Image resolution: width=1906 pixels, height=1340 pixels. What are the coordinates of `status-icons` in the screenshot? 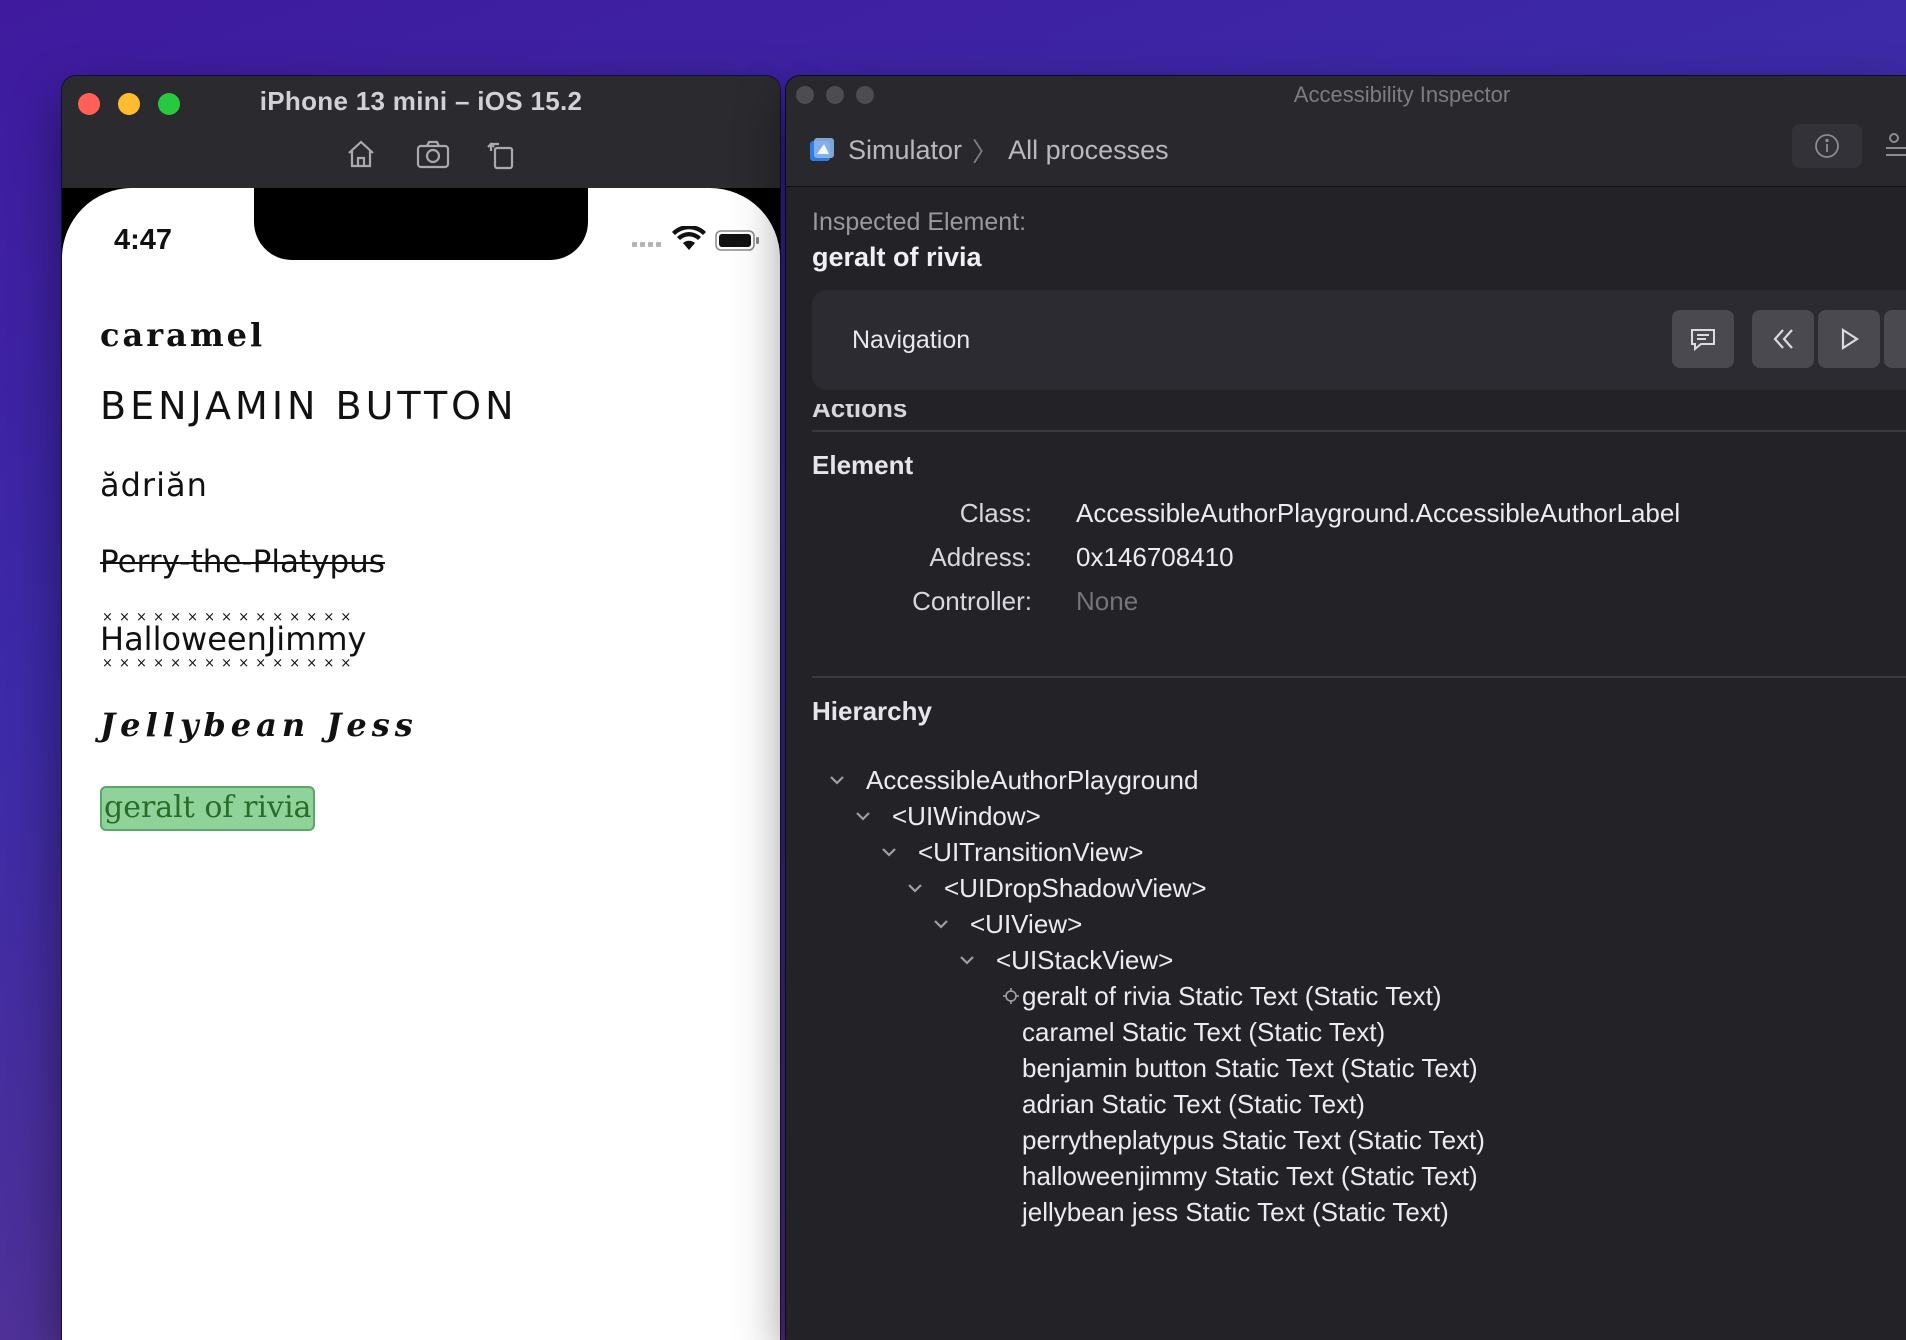 It's located at (695, 238).